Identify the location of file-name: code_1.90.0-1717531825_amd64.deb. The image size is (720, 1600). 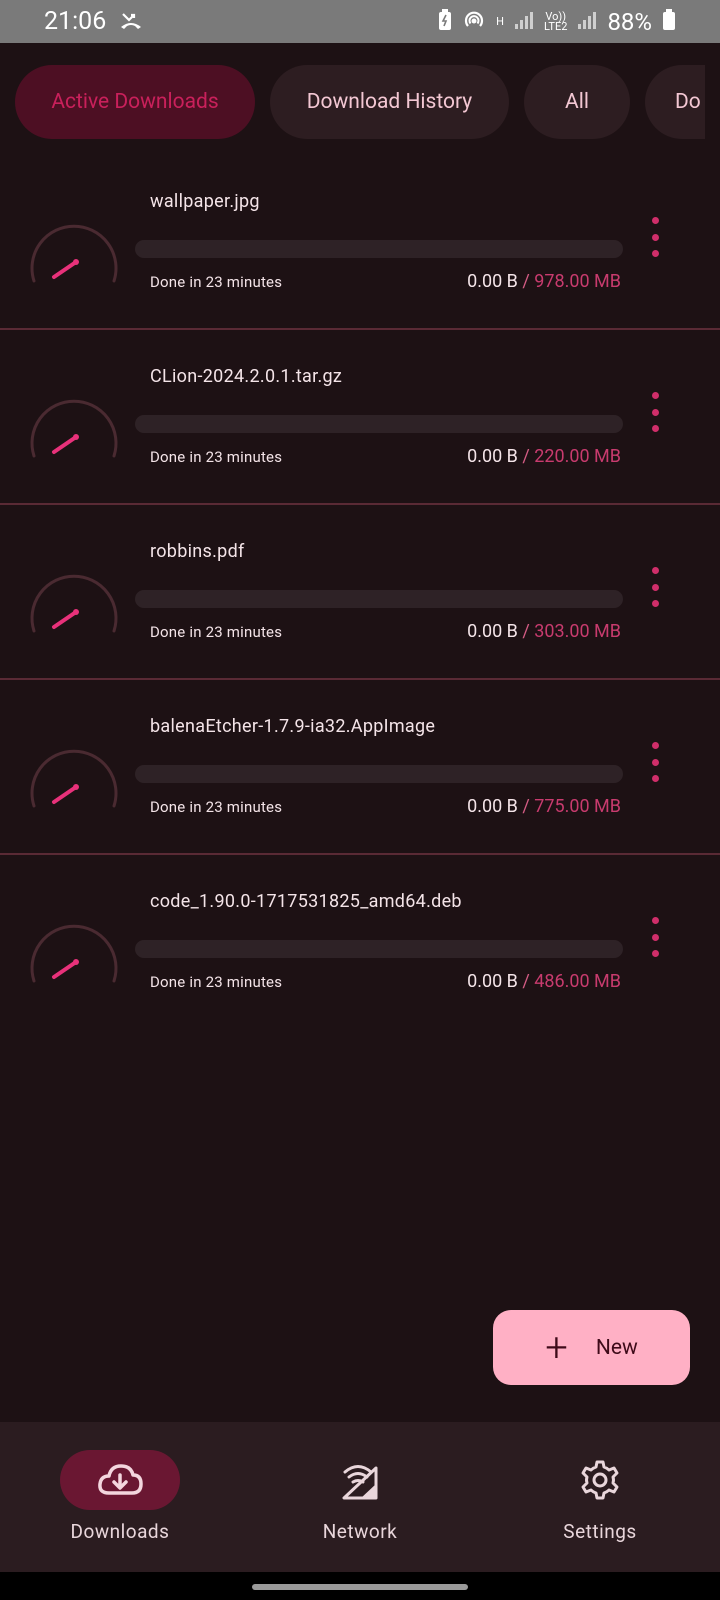
(306, 901).